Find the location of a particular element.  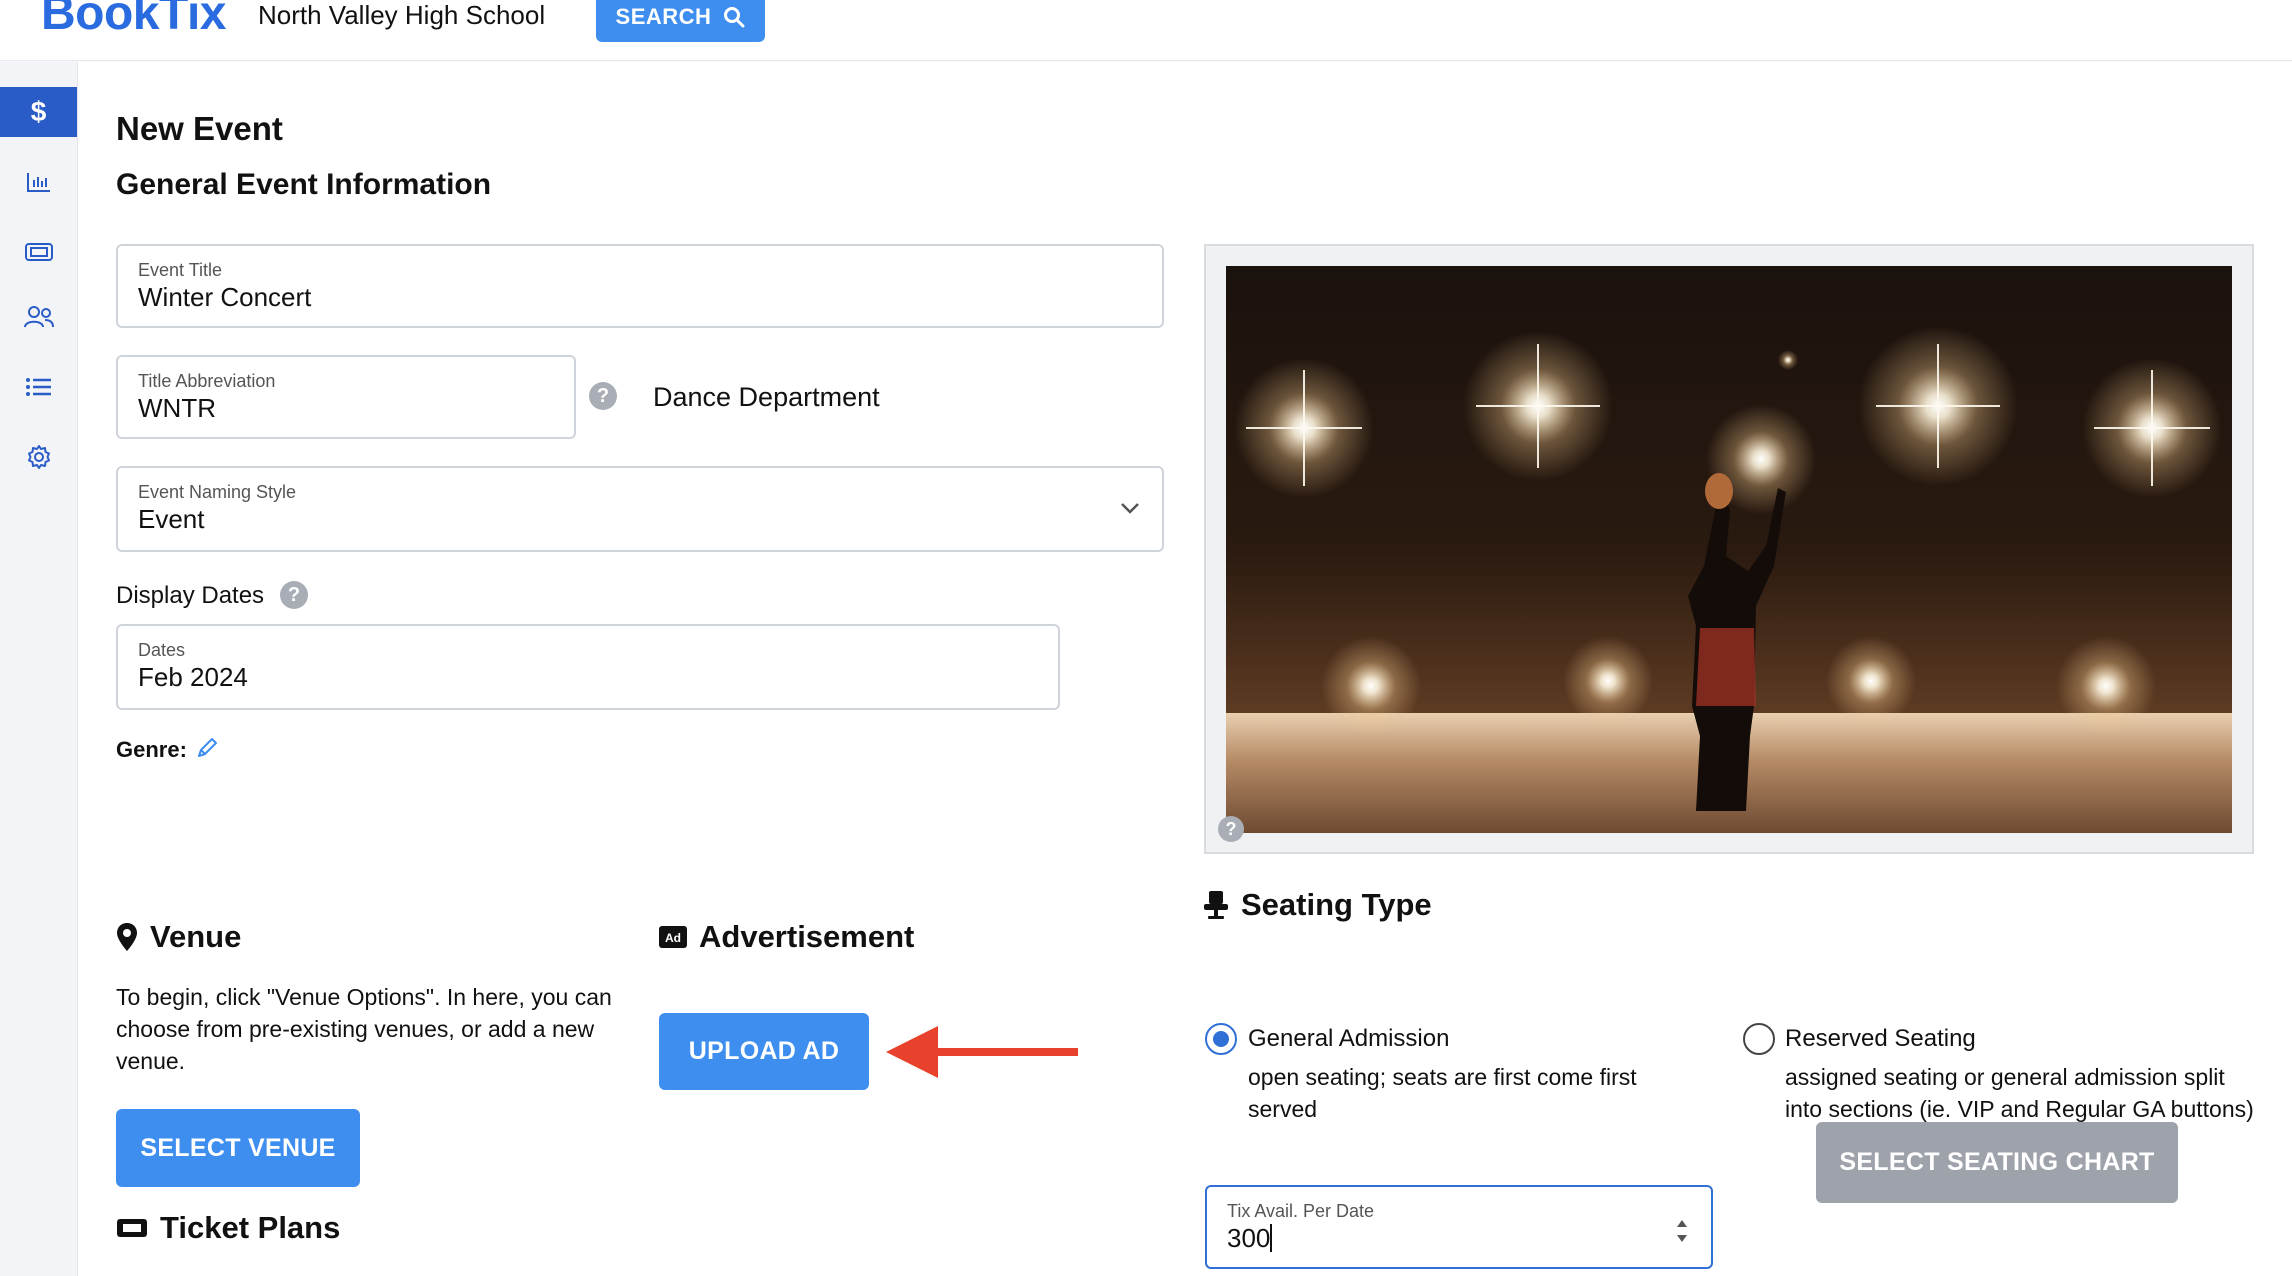

event-title-field: Event Title Winter Concert is located at coordinates (640, 286).